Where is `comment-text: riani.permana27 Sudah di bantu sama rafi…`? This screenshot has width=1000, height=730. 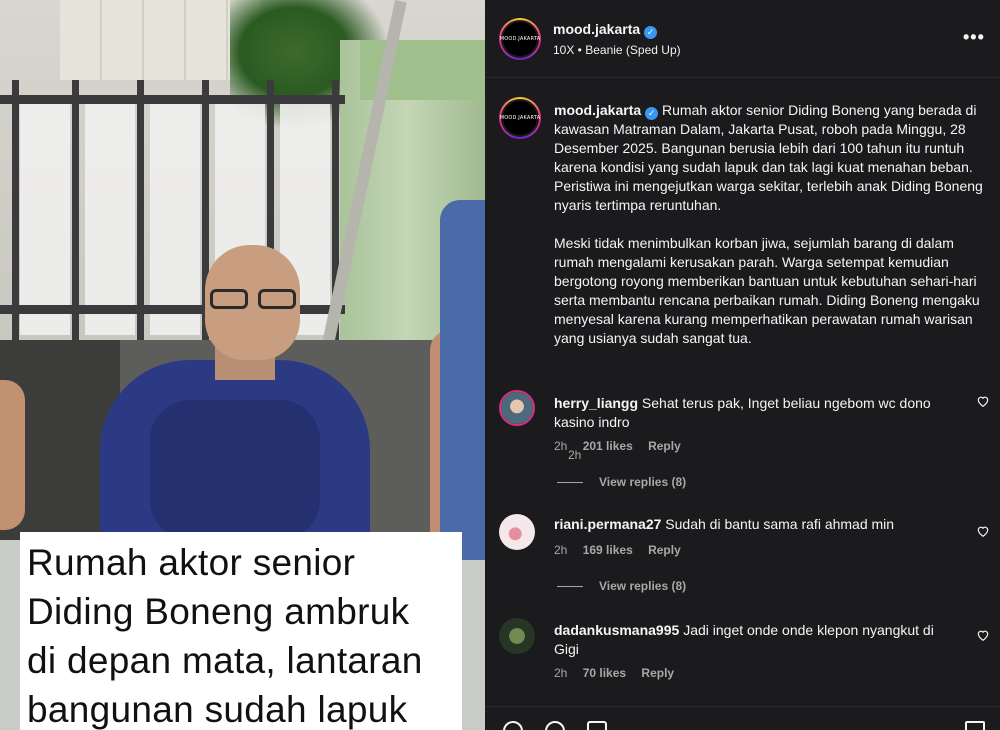
comment-text: riani.permana27 Sudah di bantu sama rafi… is located at coordinates (756, 524).